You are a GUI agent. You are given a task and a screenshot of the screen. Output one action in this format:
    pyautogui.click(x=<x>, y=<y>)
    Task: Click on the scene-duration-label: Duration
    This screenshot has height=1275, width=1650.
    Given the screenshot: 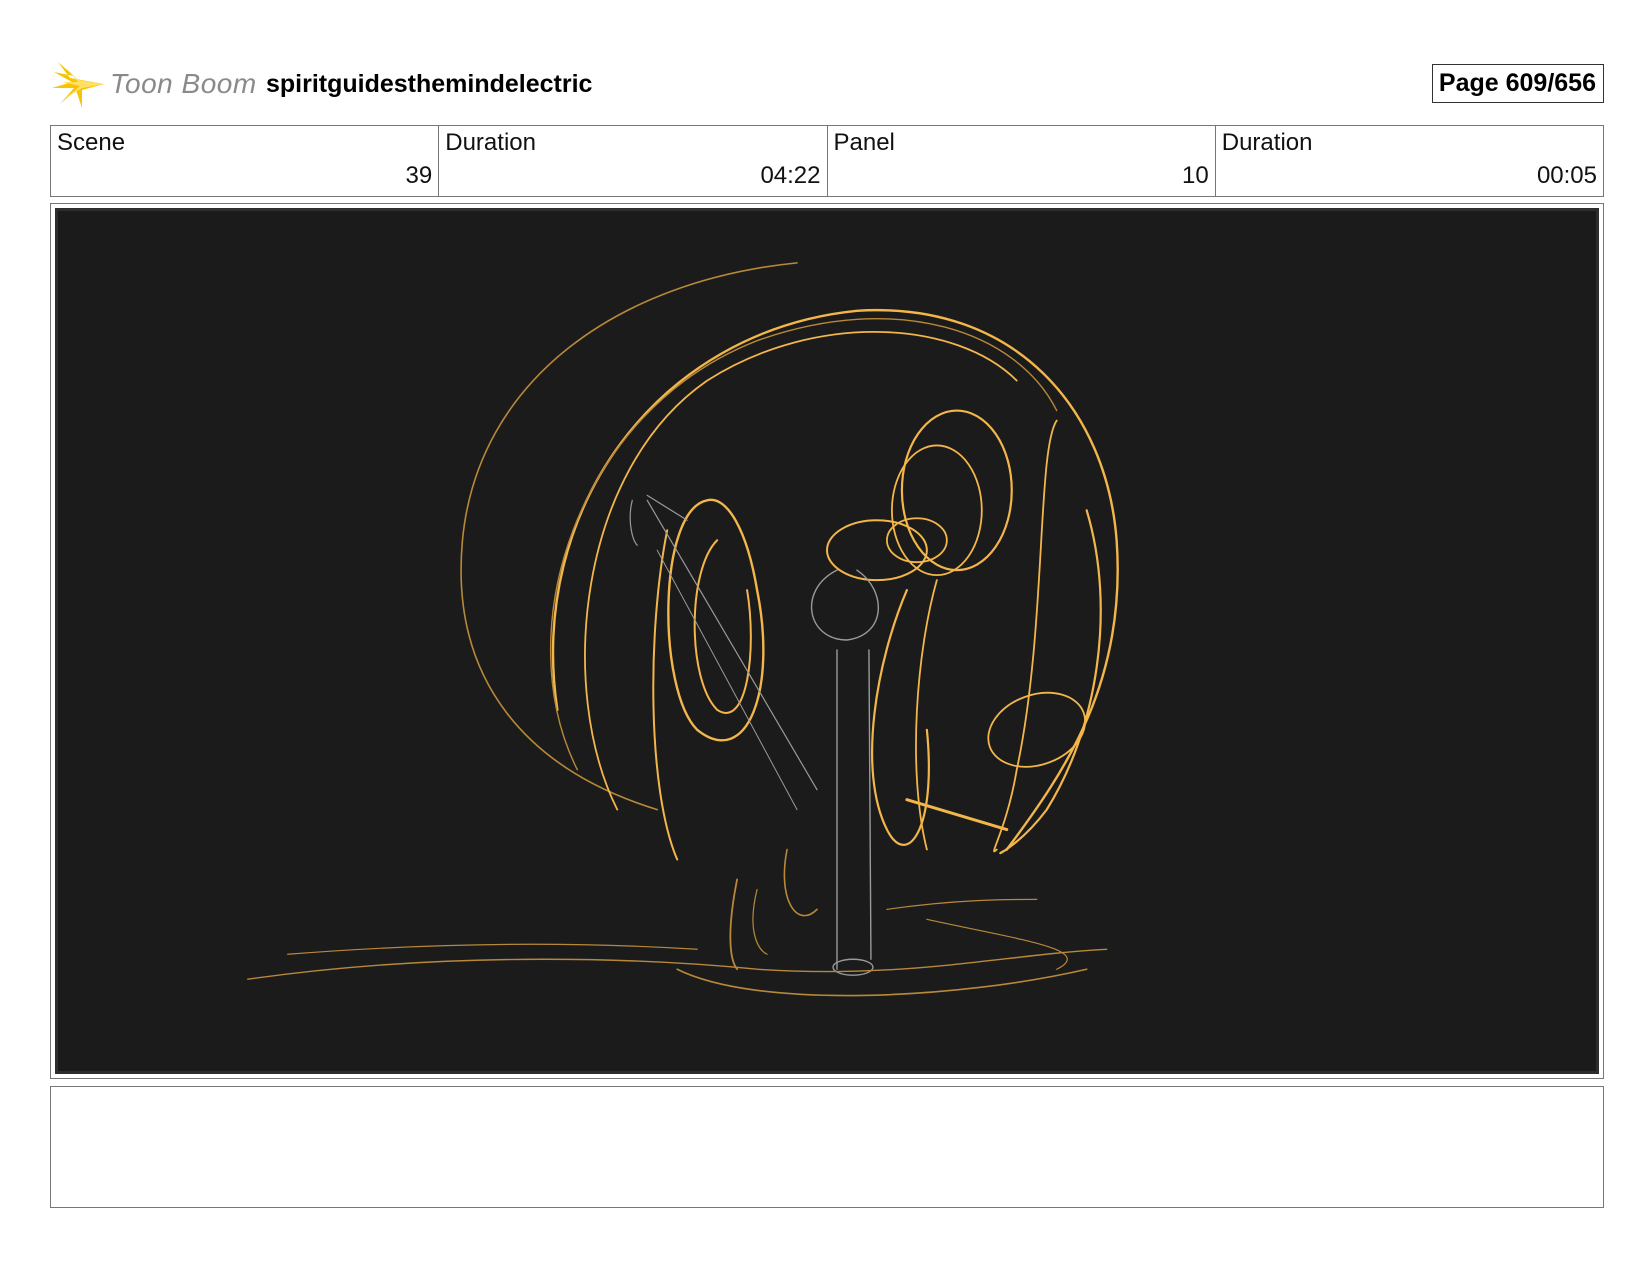 What is the action you would take?
    pyautogui.click(x=490, y=142)
    